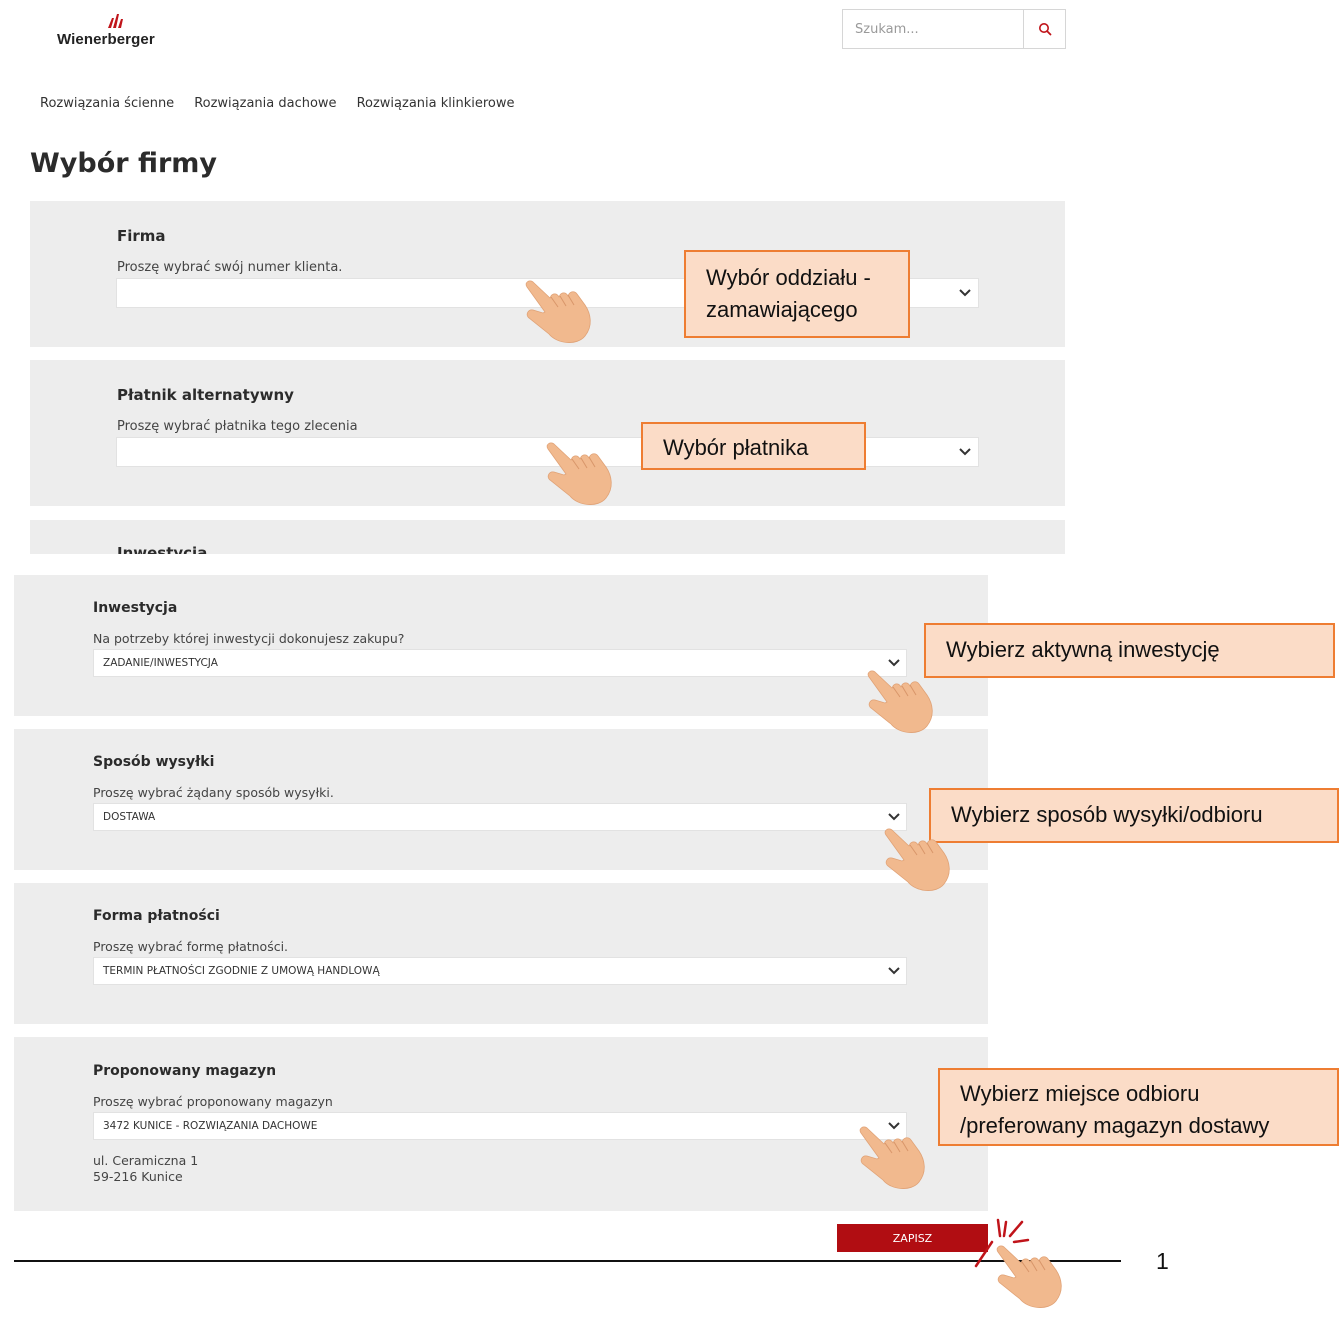 This screenshot has width=1339, height=1317. What do you see at coordinates (115, 21) in the screenshot?
I see `logo-mark-icon` at bounding box center [115, 21].